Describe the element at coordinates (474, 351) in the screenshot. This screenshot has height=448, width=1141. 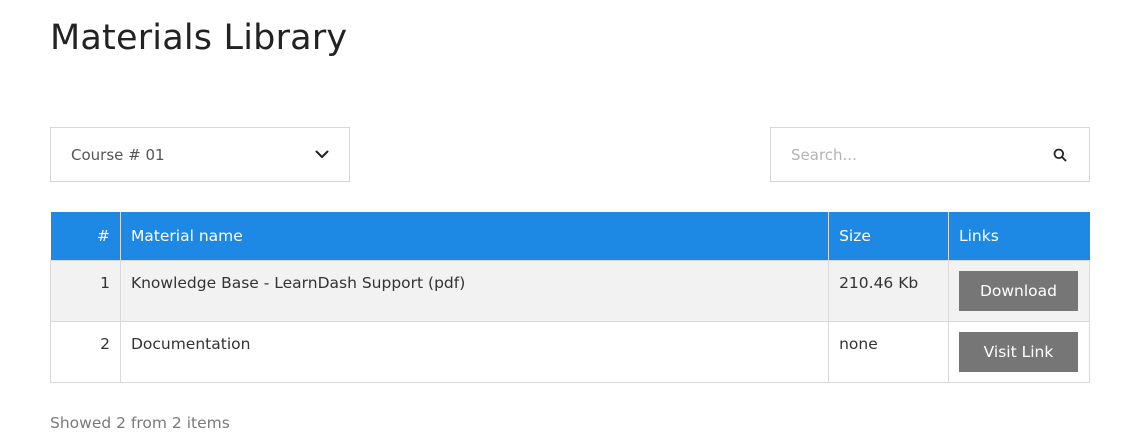
I see `row-material-name: Documentation` at that location.